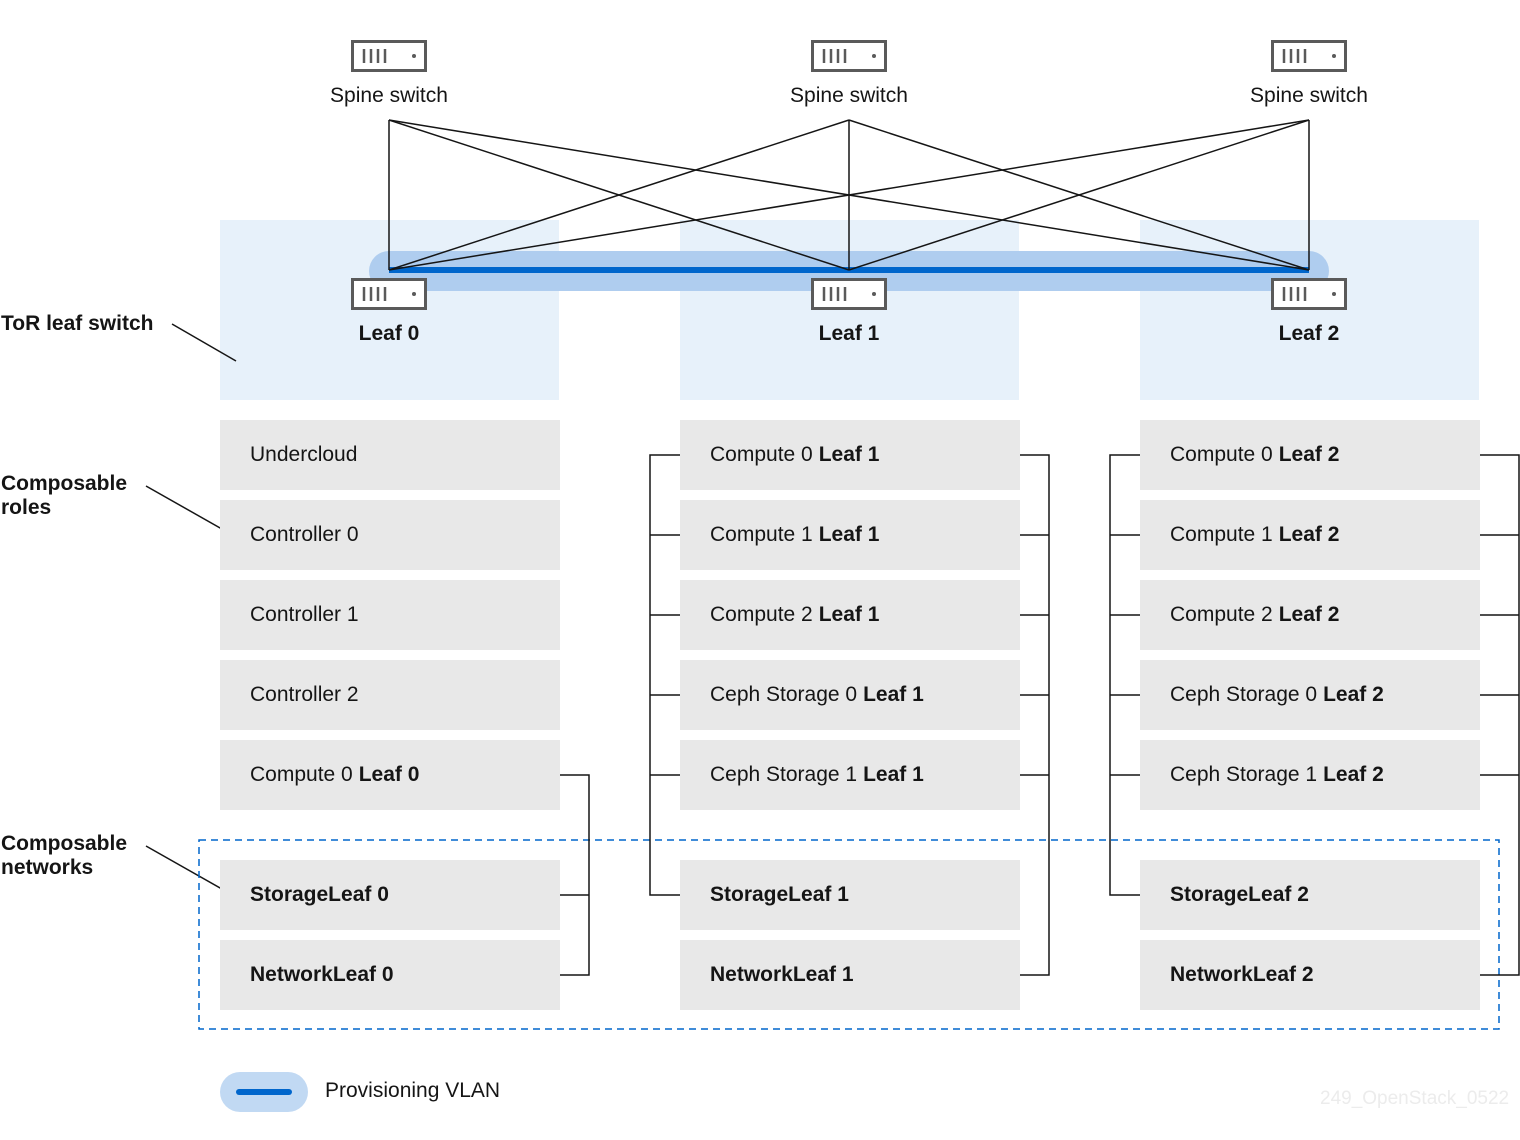  I want to click on tor-leaf-switch-label: ToR leaf switch, so click(77, 323).